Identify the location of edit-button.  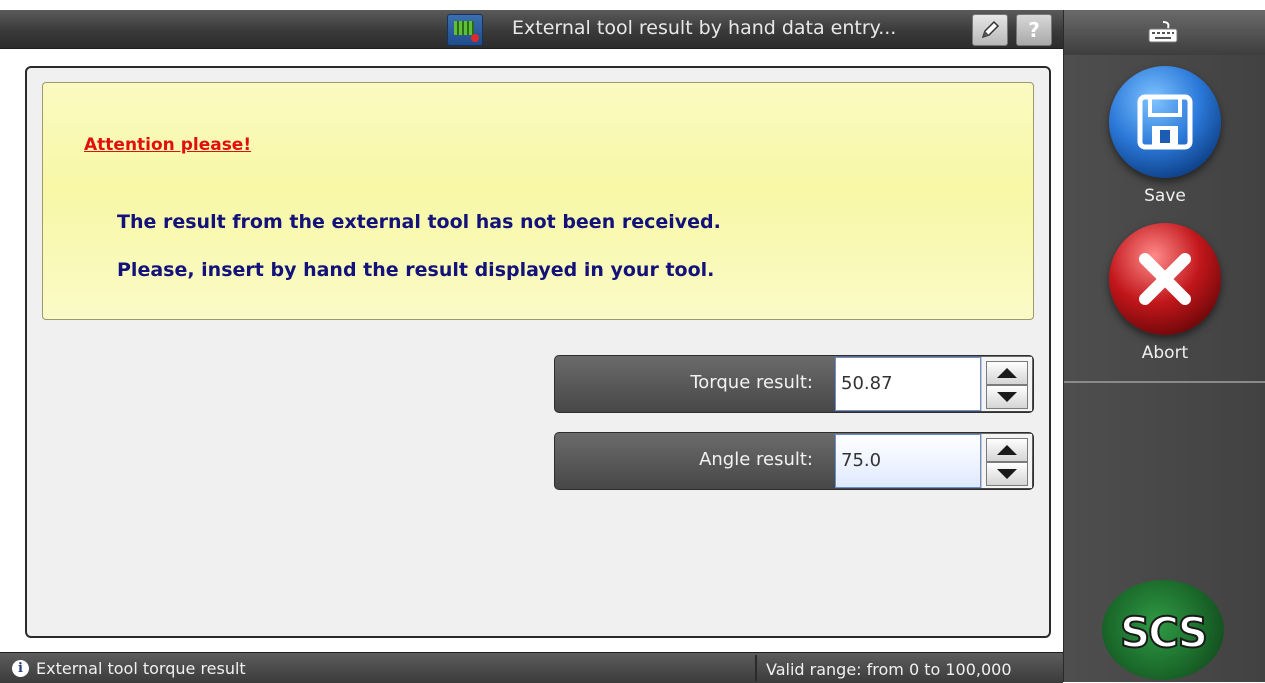
(990, 30).